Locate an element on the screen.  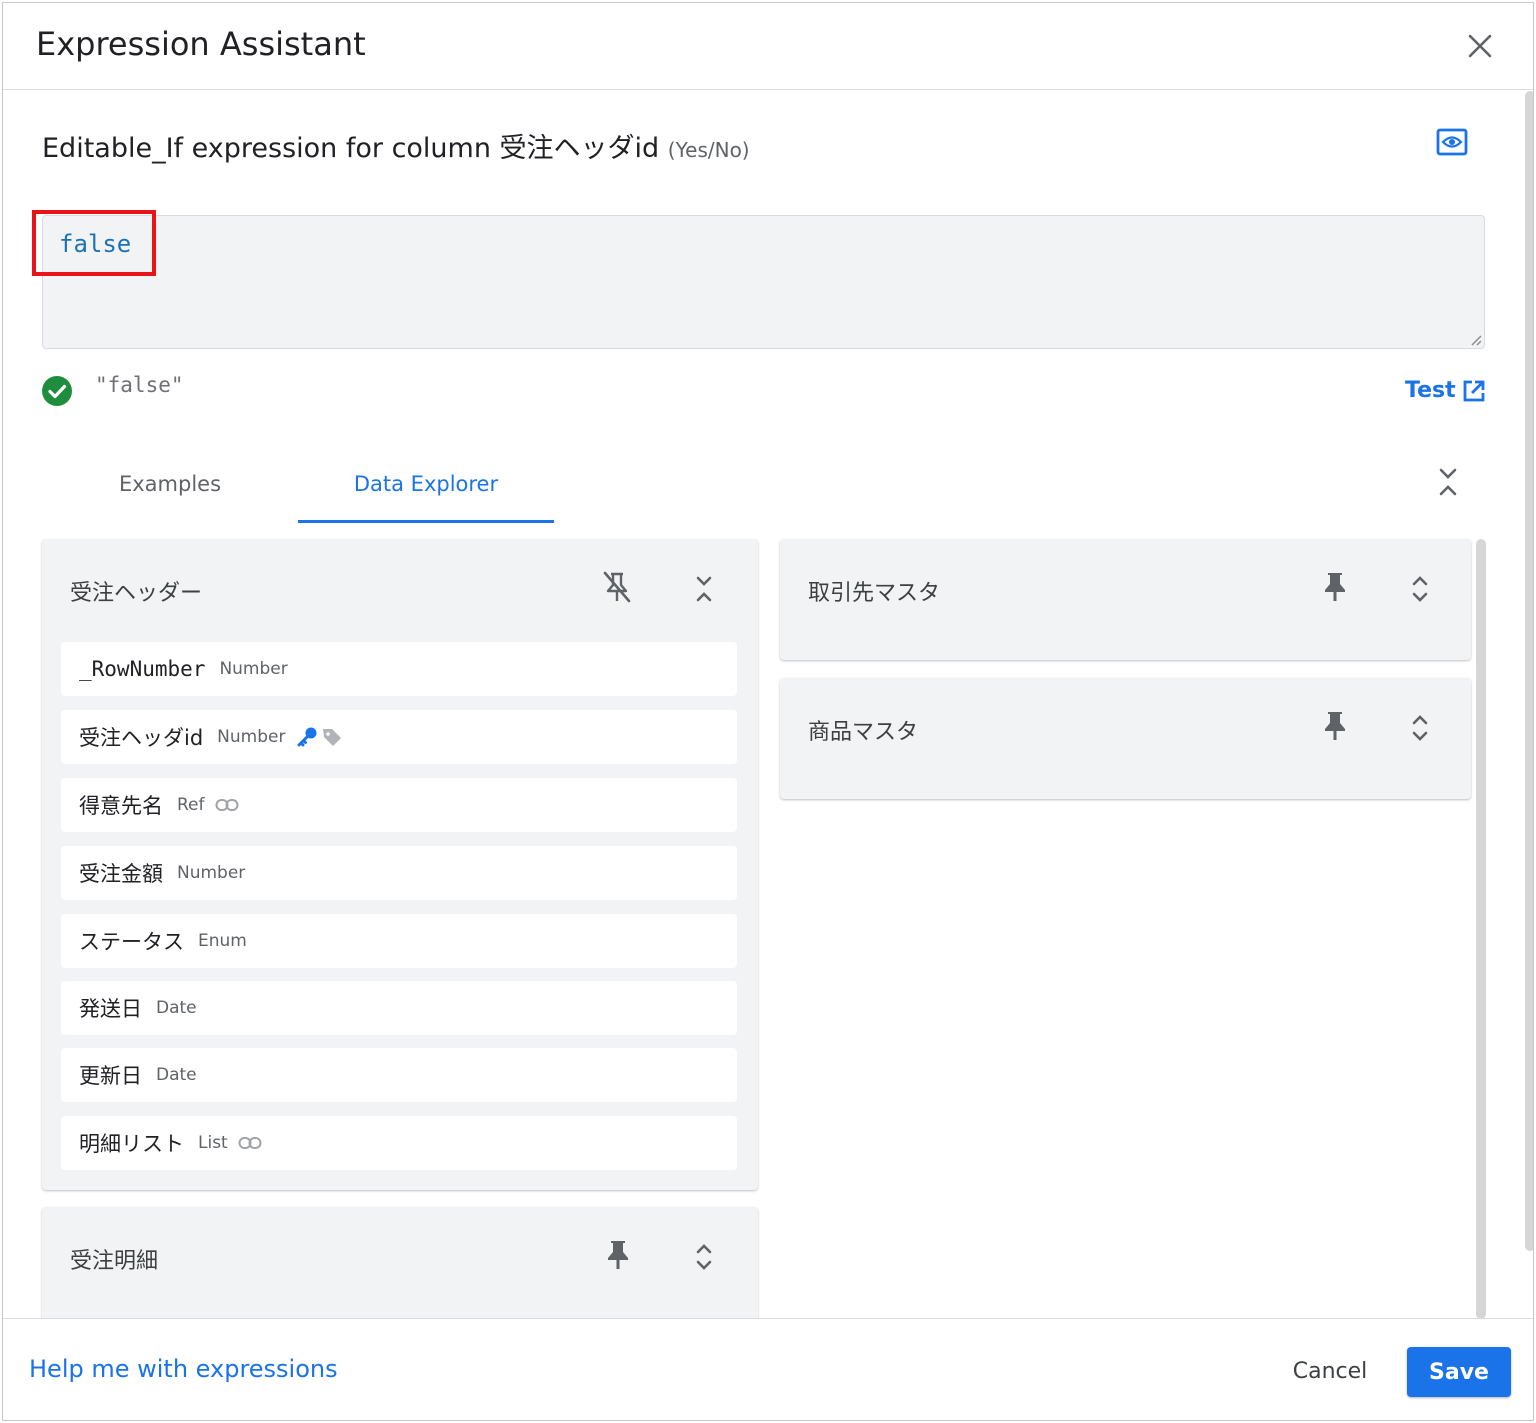
column-item: 更新日 Date is located at coordinates (399, 1075).